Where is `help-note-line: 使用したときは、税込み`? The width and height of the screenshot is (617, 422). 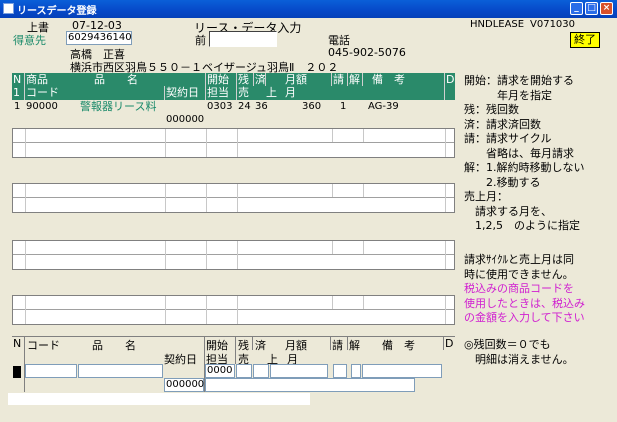
help-note-line: 使用したときは、税込み is located at coordinates (524, 303).